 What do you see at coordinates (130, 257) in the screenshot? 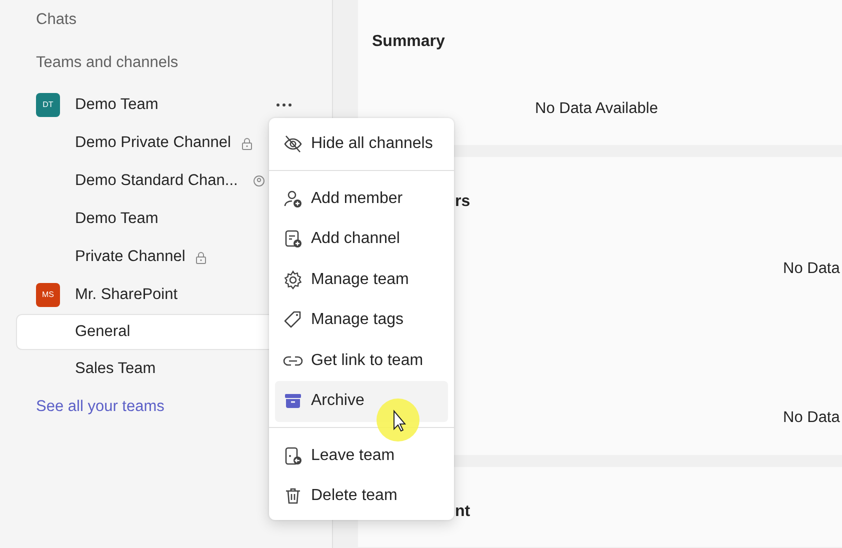
I see `channel-name: Private Channel` at bounding box center [130, 257].